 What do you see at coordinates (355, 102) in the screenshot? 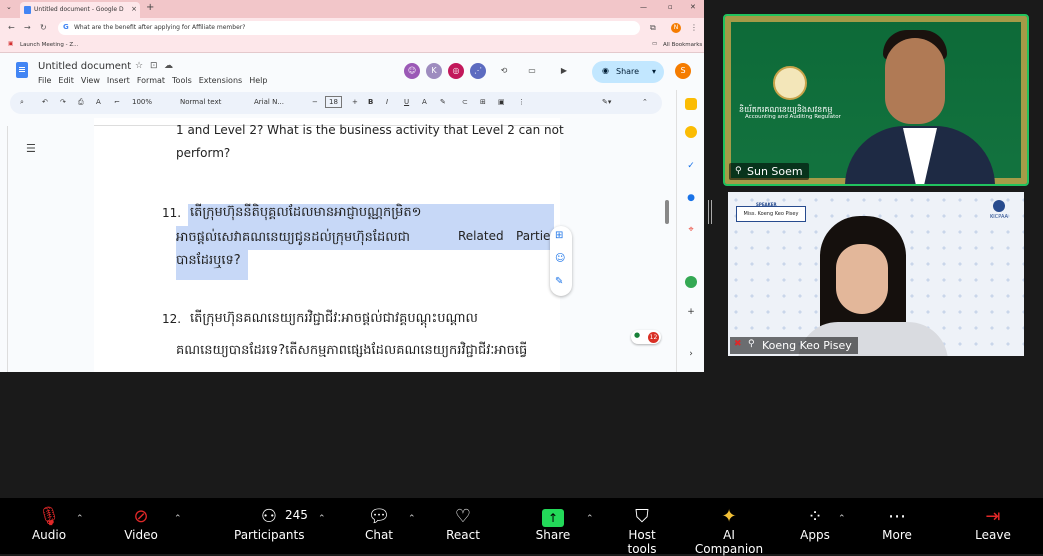
I see `increase-font-icon: +` at bounding box center [355, 102].